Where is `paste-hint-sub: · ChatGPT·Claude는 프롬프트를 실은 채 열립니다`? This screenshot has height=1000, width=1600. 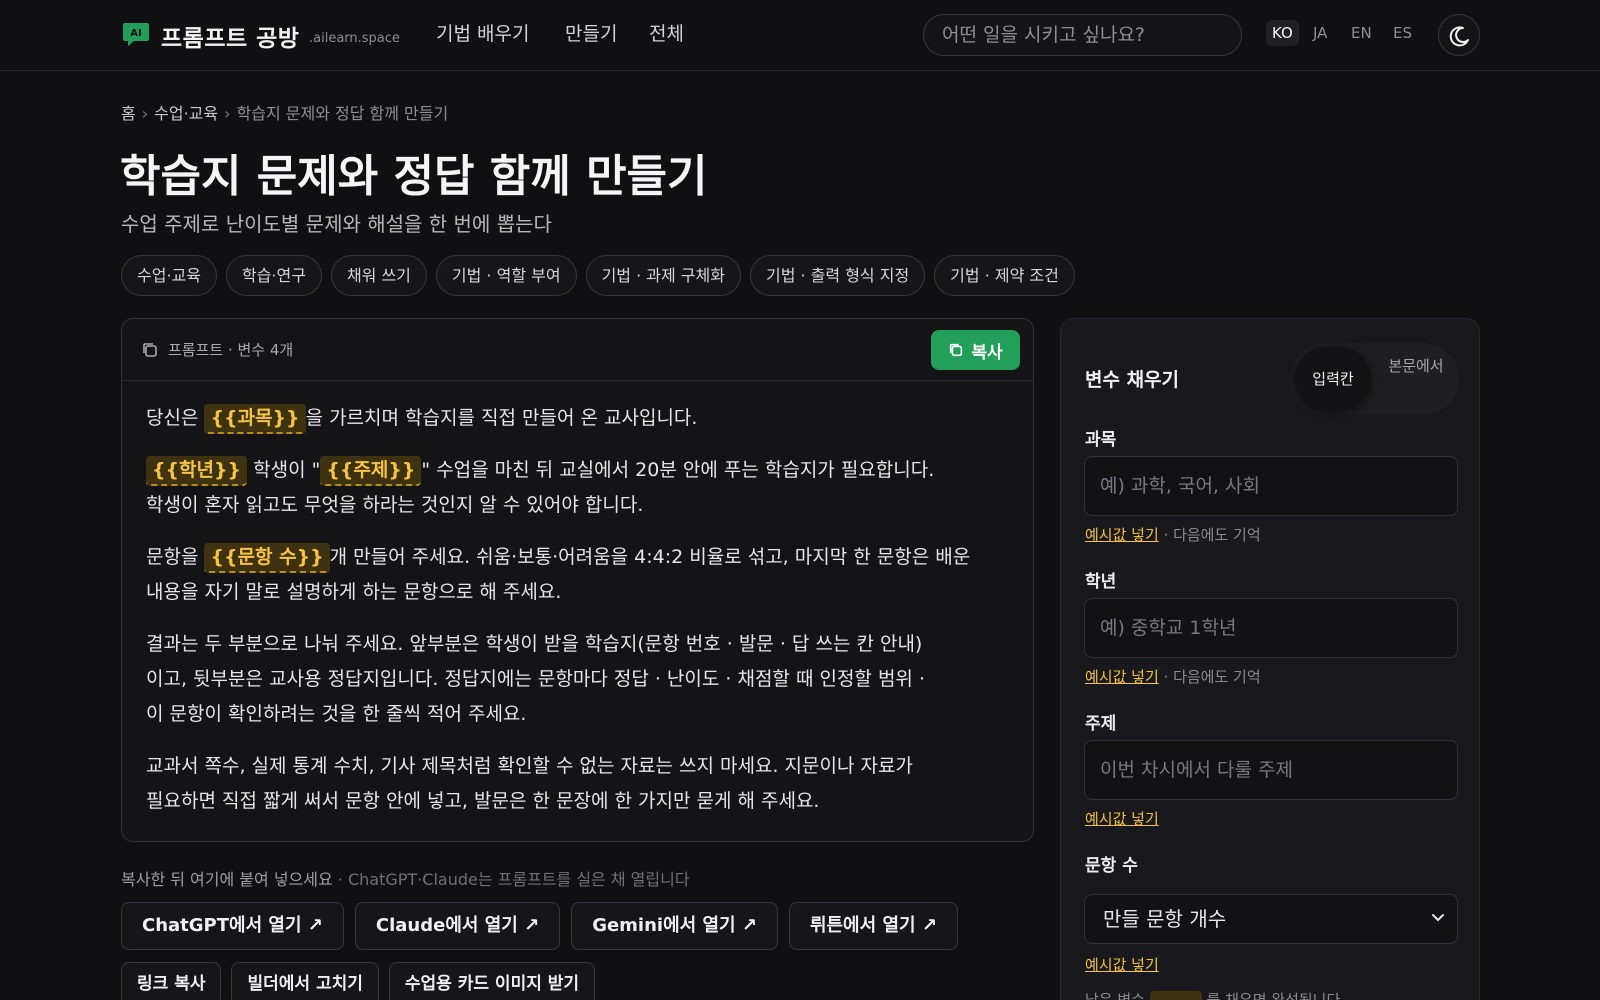
paste-hint-sub: · ChatGPT·Claude는 프롬프트를 실은 채 열립니다 is located at coordinates (511, 879).